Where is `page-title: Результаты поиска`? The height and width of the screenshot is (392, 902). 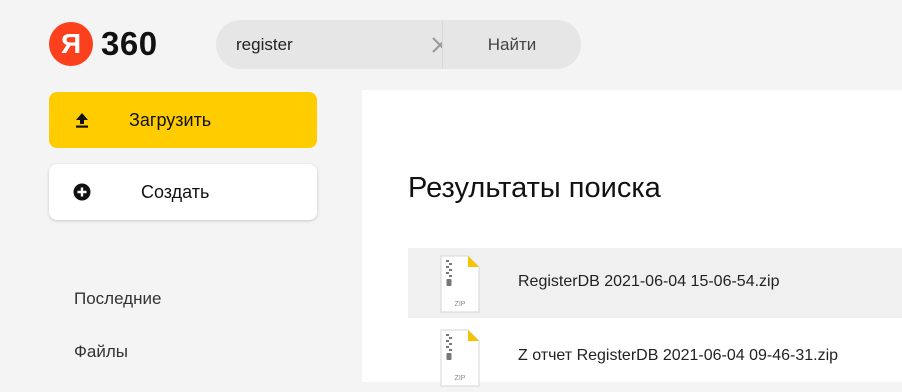 page-title: Результаты поиска is located at coordinates (534, 188).